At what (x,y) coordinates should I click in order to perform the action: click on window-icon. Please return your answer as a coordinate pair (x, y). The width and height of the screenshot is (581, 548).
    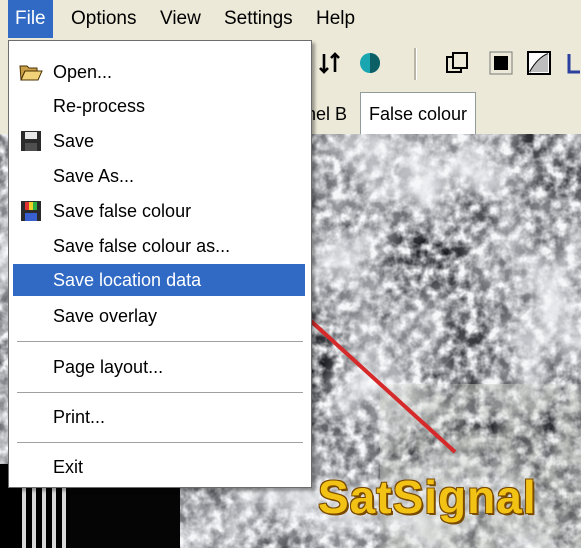
    Looking at the image, I should click on (457, 63).